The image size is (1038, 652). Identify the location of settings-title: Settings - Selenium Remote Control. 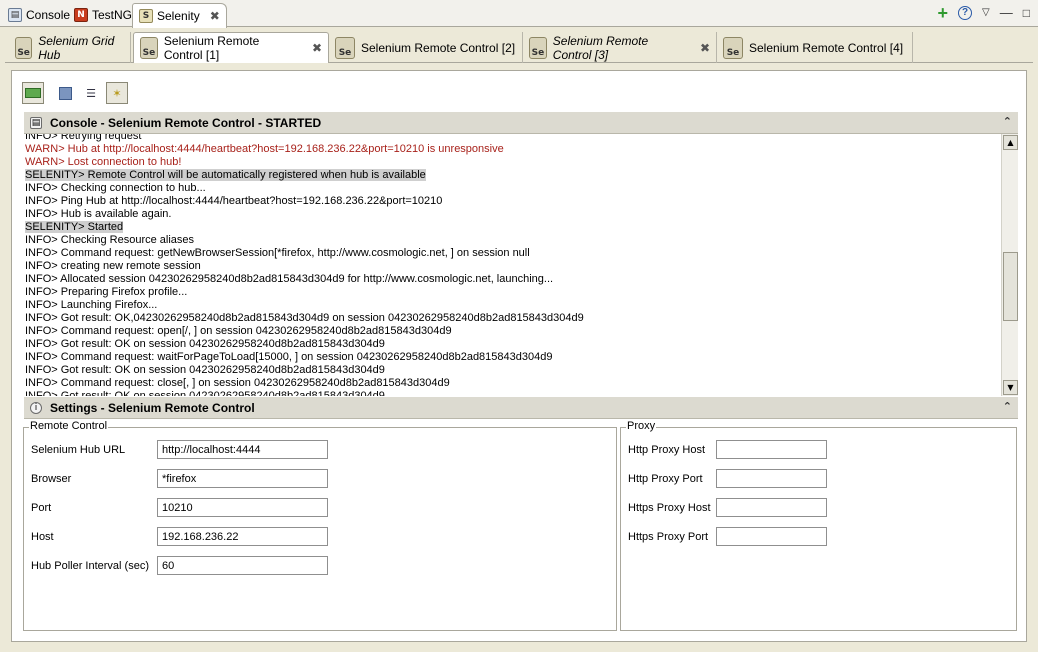
(152, 407).